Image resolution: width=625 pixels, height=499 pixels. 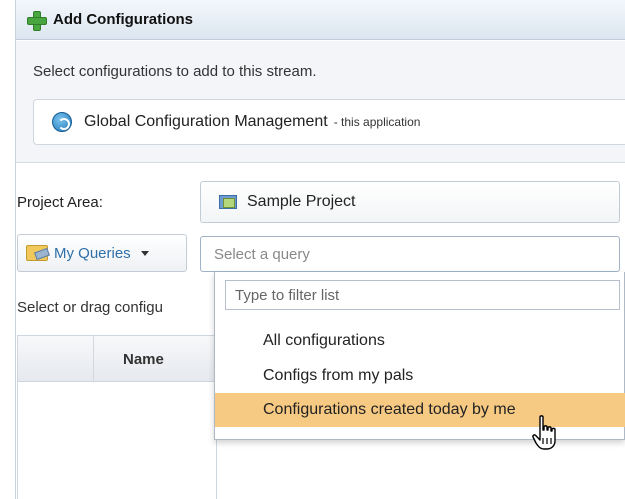 I want to click on column-divider, so click(x=93, y=359).